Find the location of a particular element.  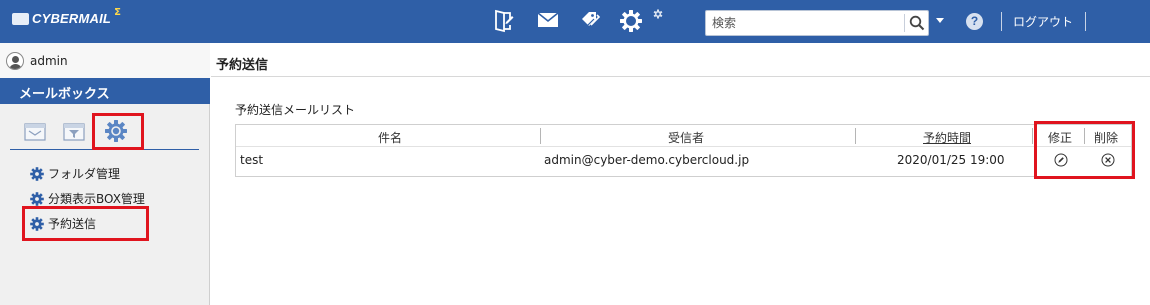

sidebar-item-classify-box-management: 分類表示BOX管理 is located at coordinates (87, 198).